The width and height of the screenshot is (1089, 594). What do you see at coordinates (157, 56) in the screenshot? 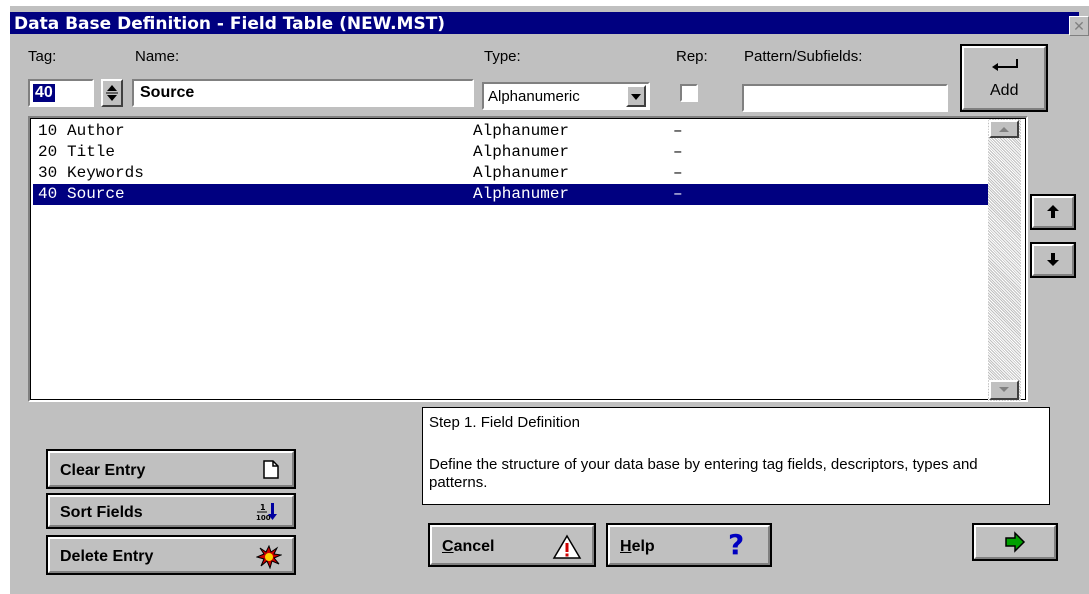
I see `name-label: Name:` at bounding box center [157, 56].